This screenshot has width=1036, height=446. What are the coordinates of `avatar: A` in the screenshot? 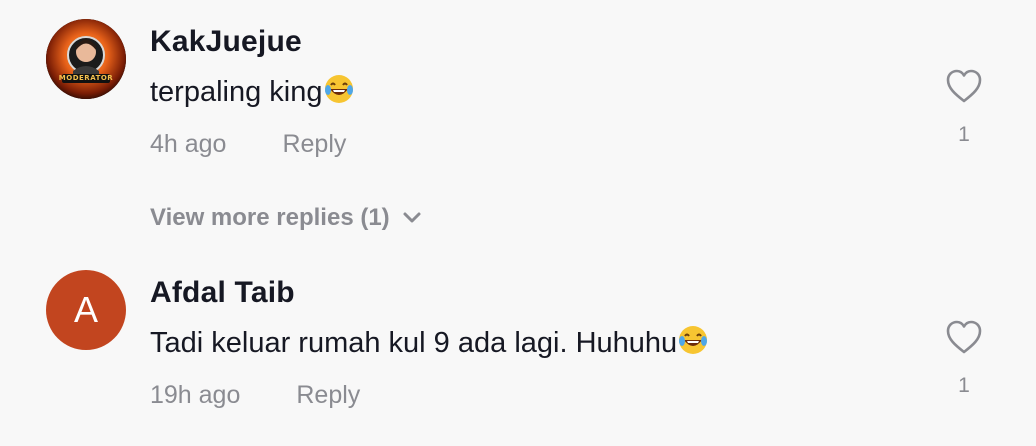 It's located at (86, 310).